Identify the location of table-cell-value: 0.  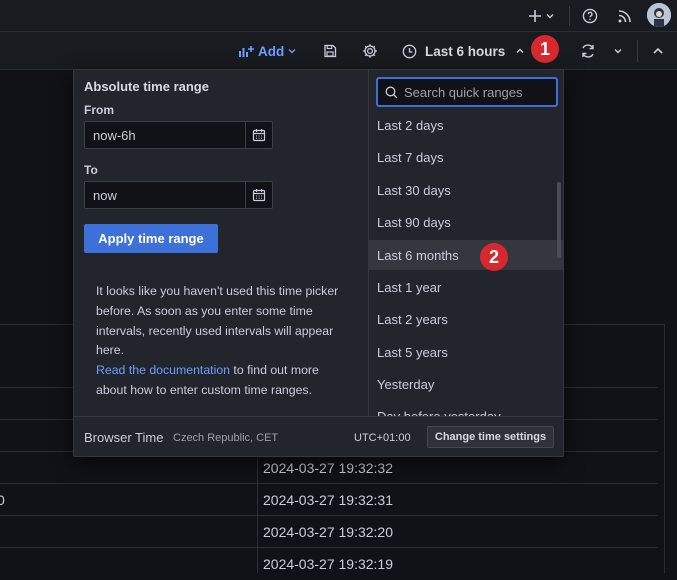
(2, 500).